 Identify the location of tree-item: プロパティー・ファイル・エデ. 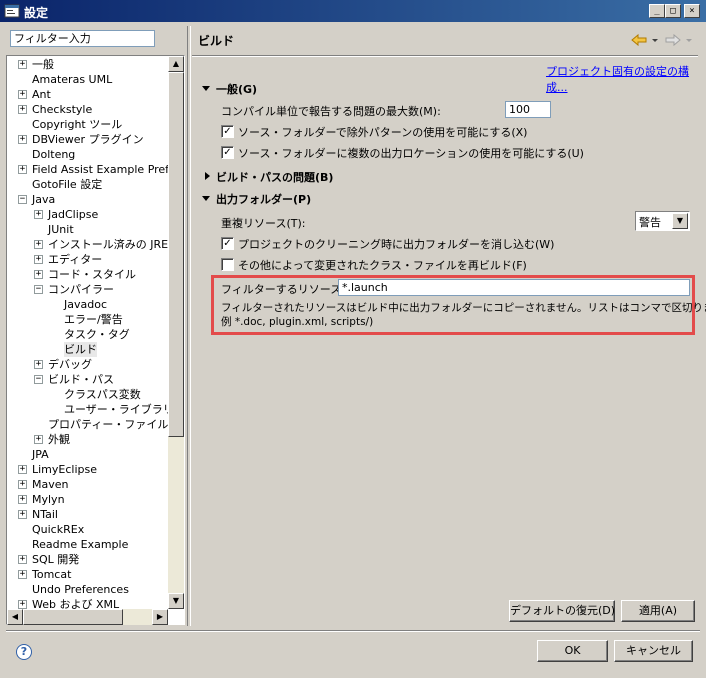
(116, 424).